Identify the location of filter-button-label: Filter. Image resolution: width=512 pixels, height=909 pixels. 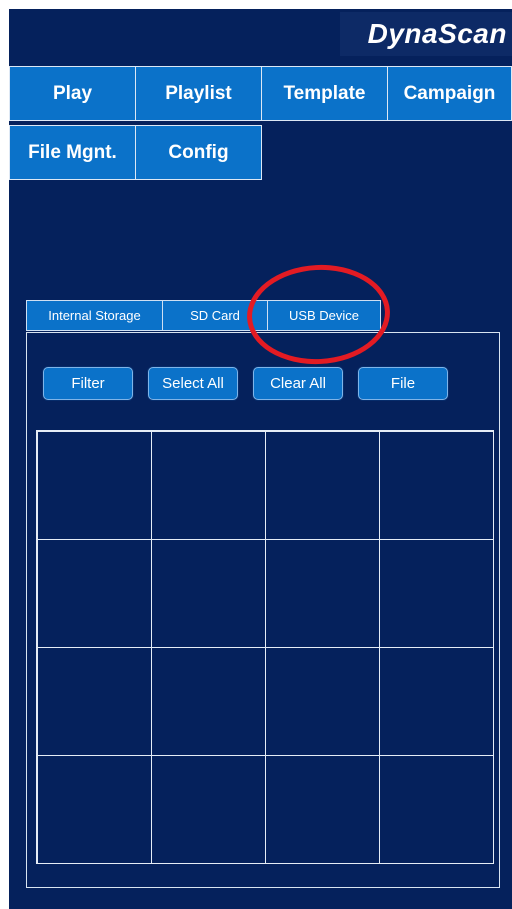
(88, 383).